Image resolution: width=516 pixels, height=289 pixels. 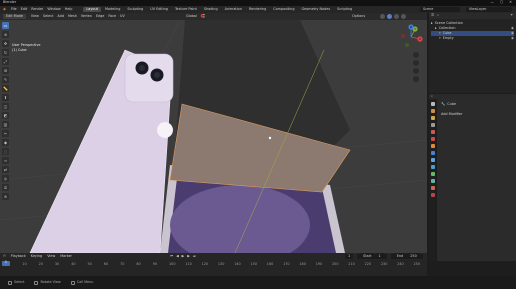 What do you see at coordinates (5, 151) in the screenshot?
I see `spin-tool-icon: ◌` at bounding box center [5, 151].